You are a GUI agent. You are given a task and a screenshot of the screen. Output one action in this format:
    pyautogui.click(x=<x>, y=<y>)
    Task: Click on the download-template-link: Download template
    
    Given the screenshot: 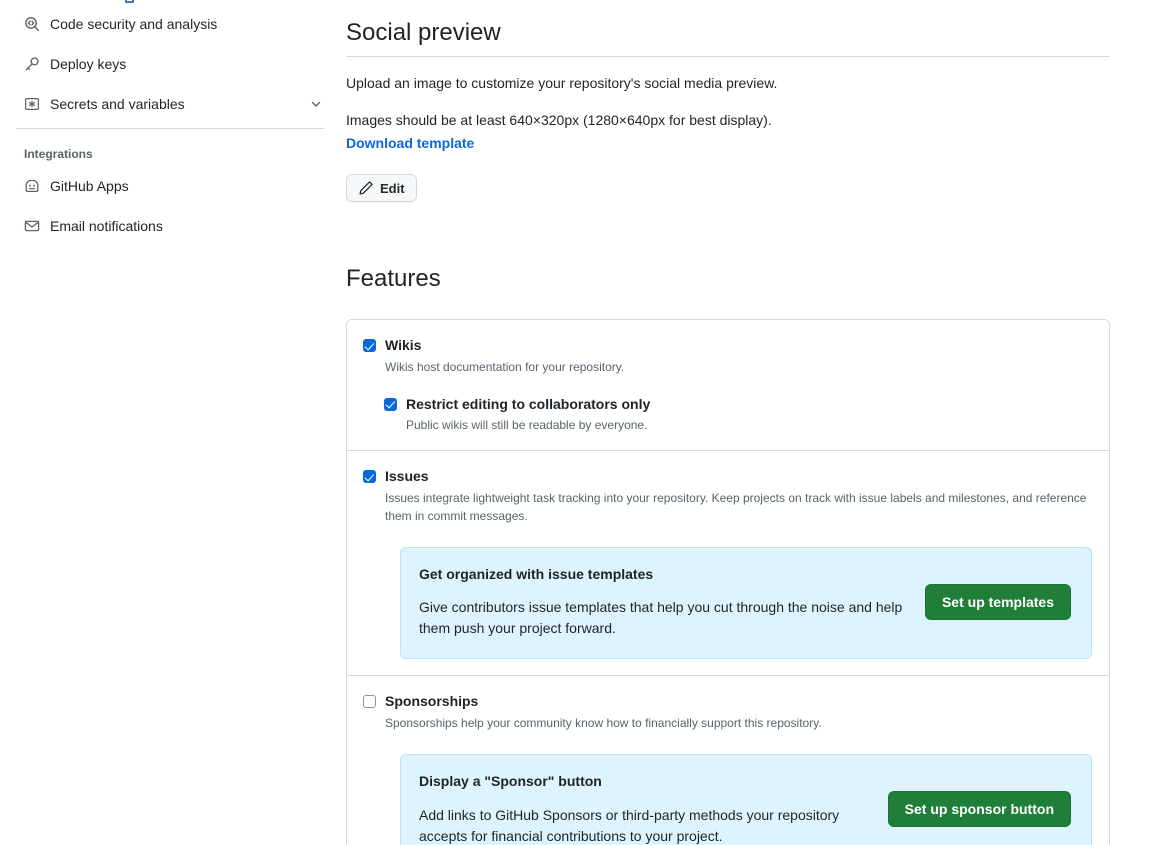 What is the action you would take?
    pyautogui.click(x=410, y=143)
    